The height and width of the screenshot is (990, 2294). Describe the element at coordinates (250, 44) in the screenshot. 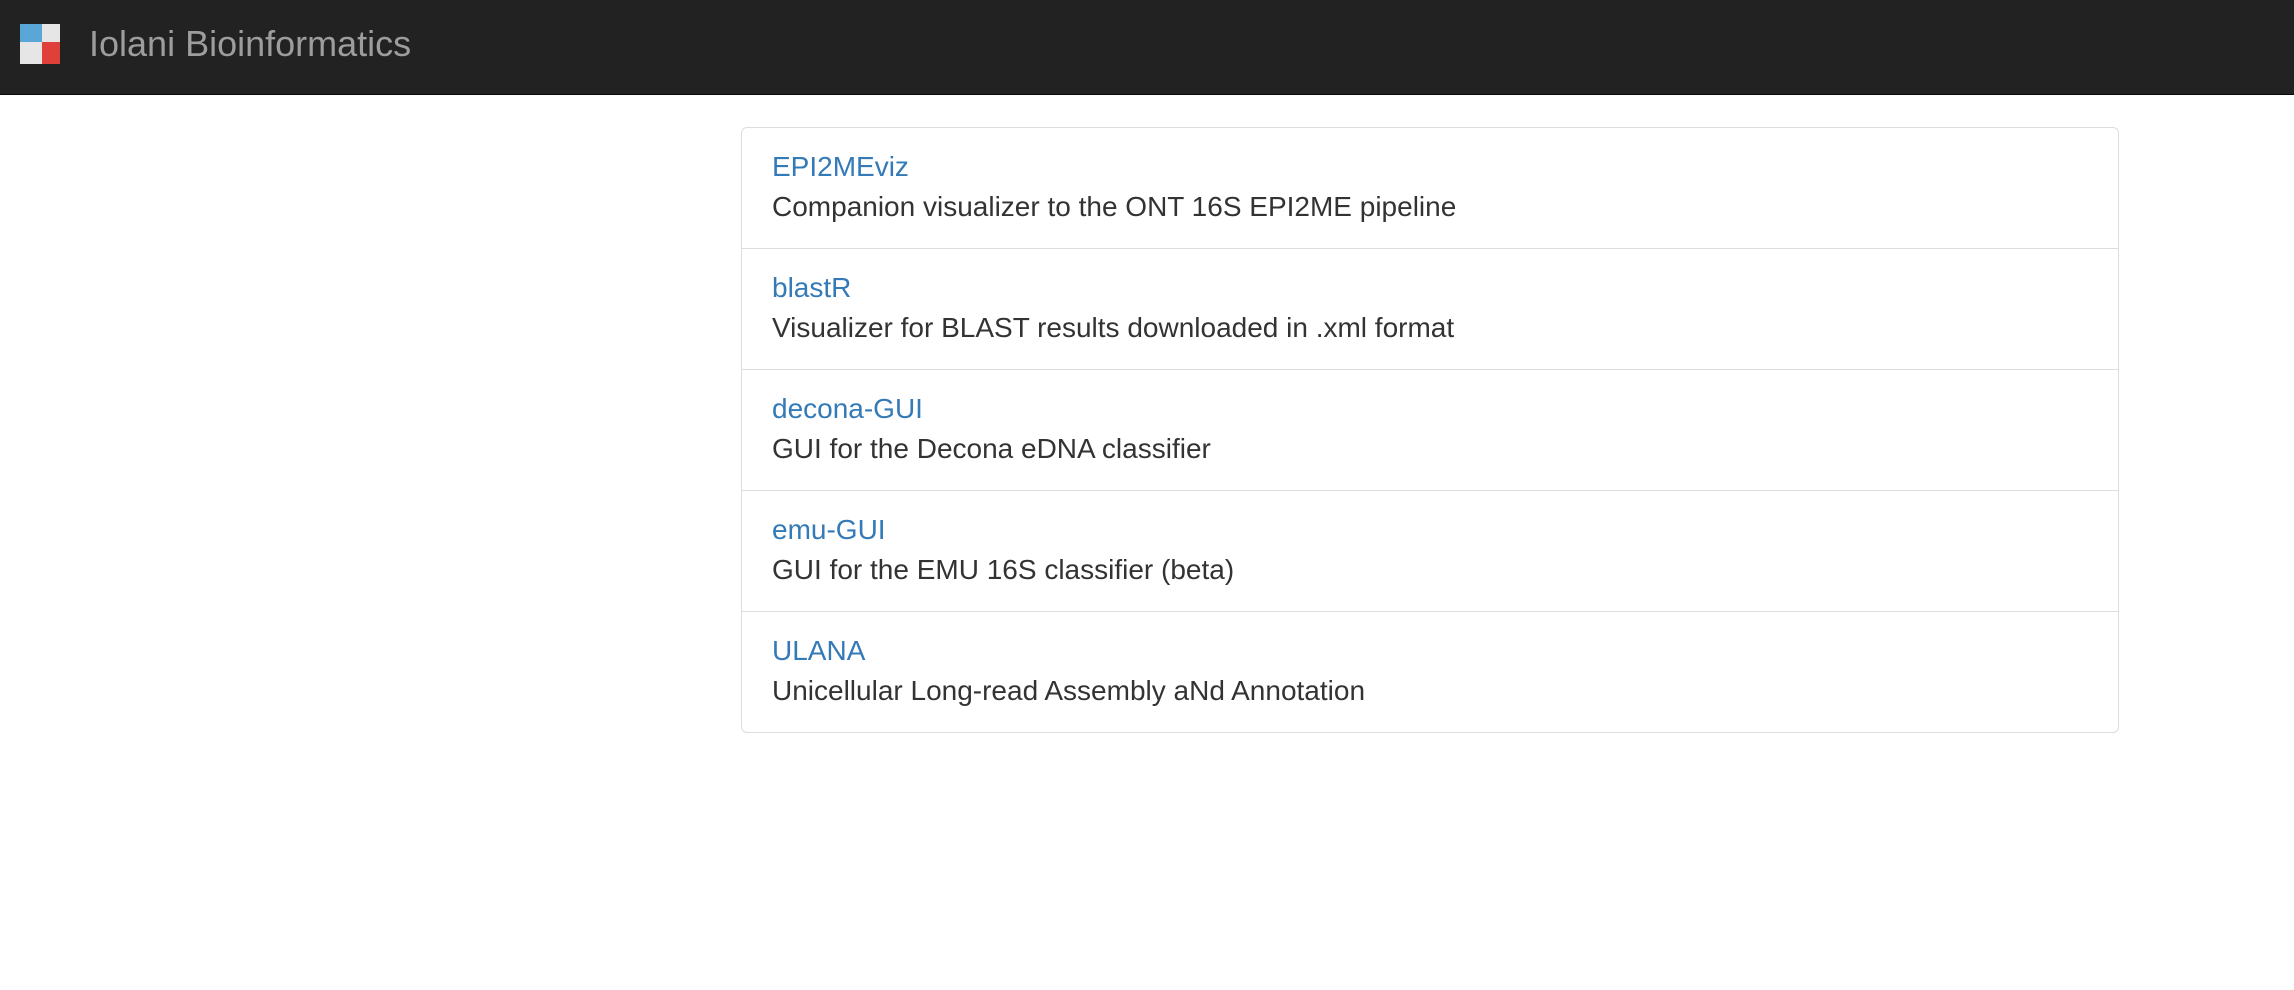

I see `brand-link: Iolani Bioinformatics` at that location.